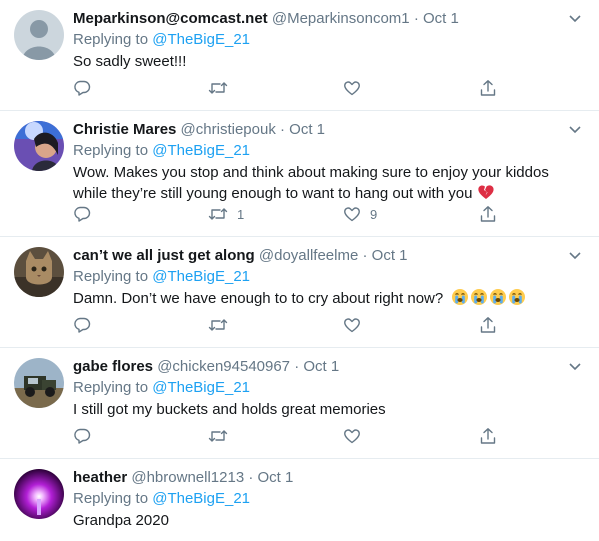  I want to click on profile-photo-icon, so click(39, 146).